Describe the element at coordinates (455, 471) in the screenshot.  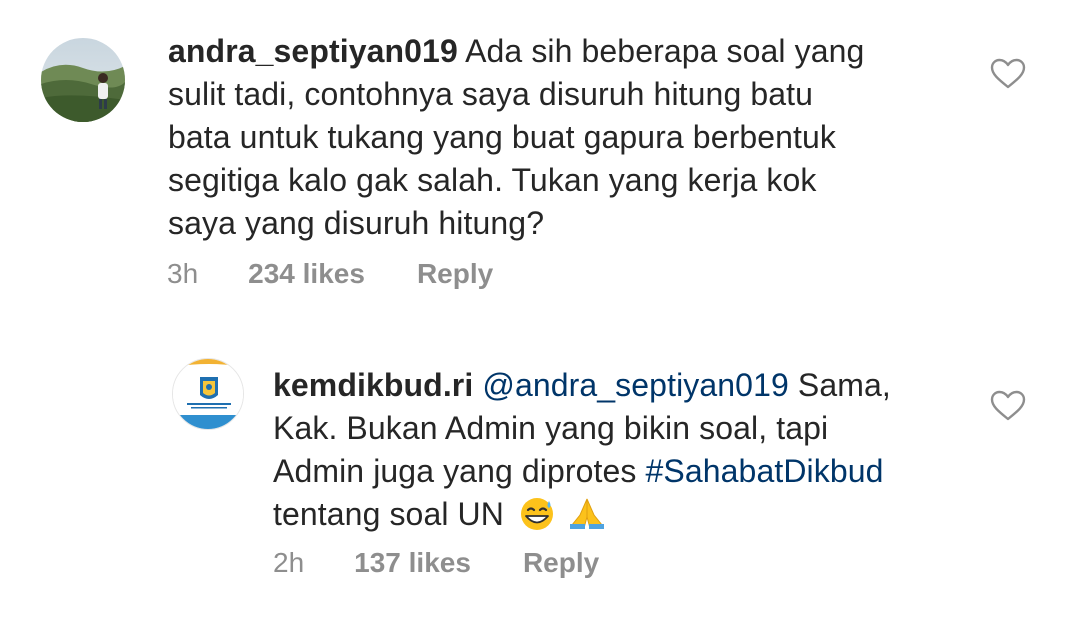
I see `reply-text-line: Admin juga yang diprotes` at that location.